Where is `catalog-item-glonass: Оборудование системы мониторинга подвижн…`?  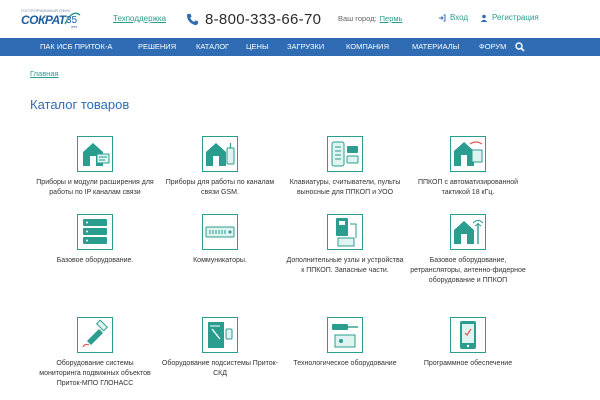
catalog-item-glonass: Оборудование системы мониторинга подвижн… is located at coordinates (95, 353).